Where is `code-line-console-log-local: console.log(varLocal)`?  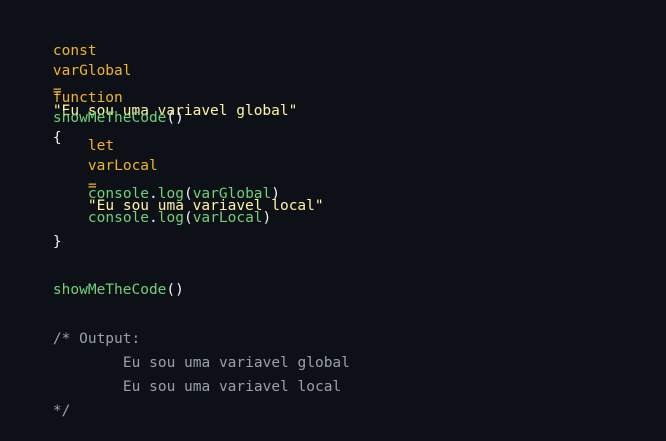
code-line-console-log-local: console.log(varLocal) is located at coordinates (162, 207).